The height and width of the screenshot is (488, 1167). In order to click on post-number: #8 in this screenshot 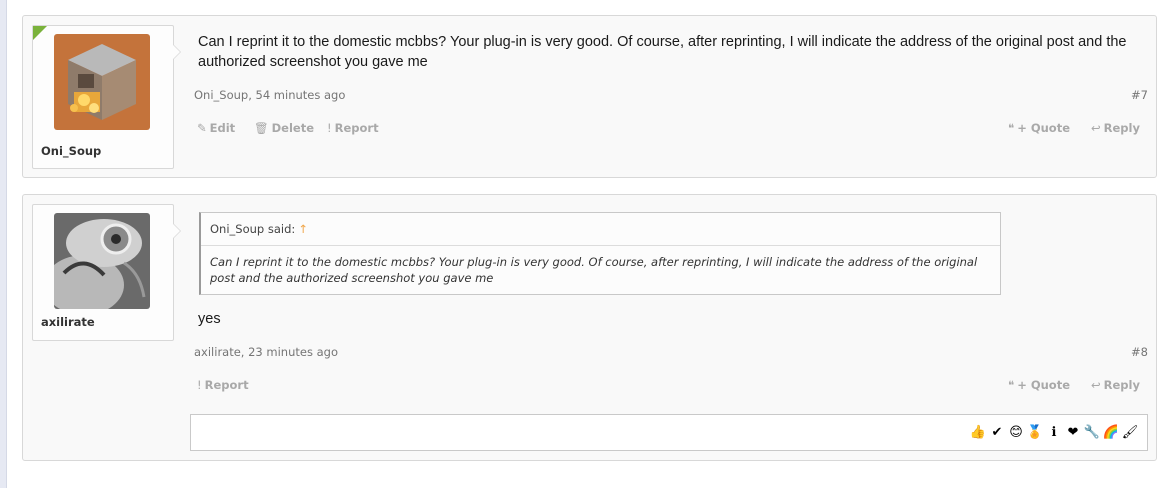, I will do `click(1139, 352)`.